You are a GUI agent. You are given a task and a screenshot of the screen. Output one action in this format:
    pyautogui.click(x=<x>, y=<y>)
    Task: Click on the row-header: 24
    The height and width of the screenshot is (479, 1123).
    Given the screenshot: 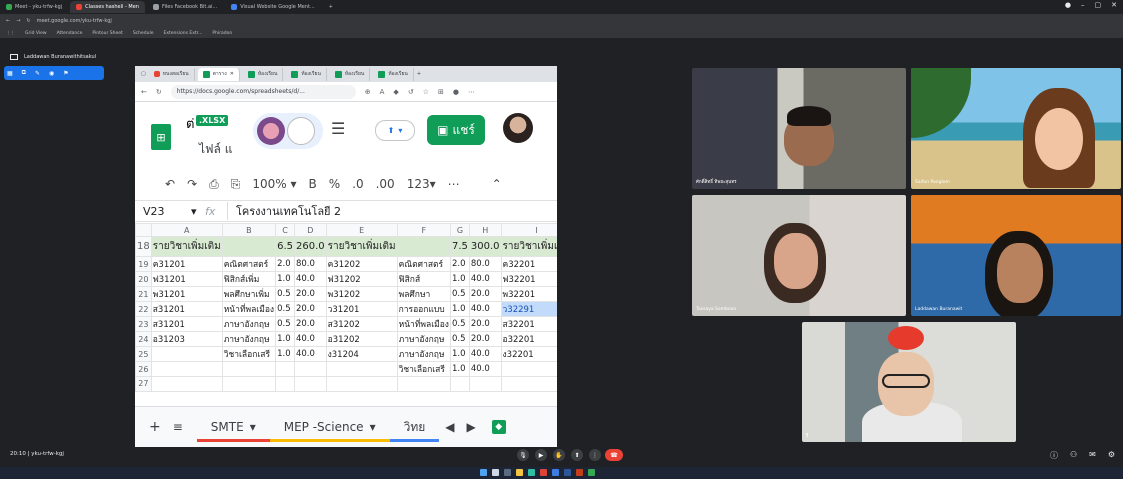 What is the action you would take?
    pyautogui.click(x=143, y=339)
    